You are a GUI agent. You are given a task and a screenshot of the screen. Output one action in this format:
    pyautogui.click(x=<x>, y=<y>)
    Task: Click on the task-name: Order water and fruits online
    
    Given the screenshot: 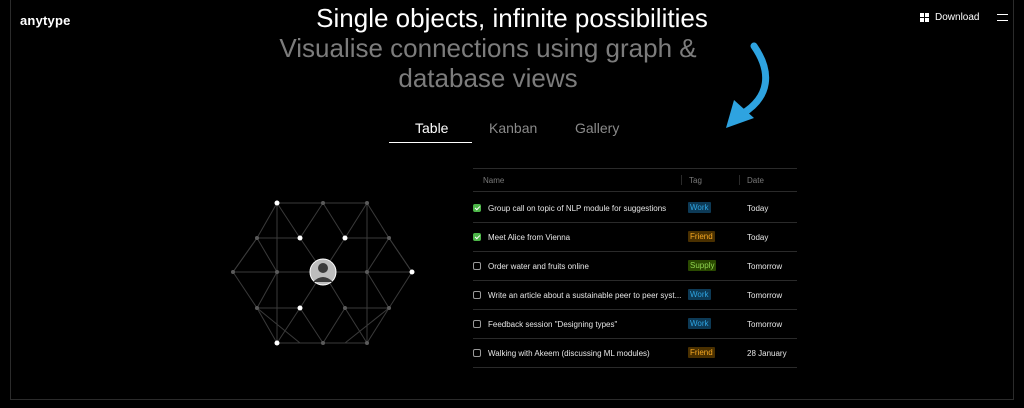 What is the action you would take?
    pyautogui.click(x=588, y=266)
    